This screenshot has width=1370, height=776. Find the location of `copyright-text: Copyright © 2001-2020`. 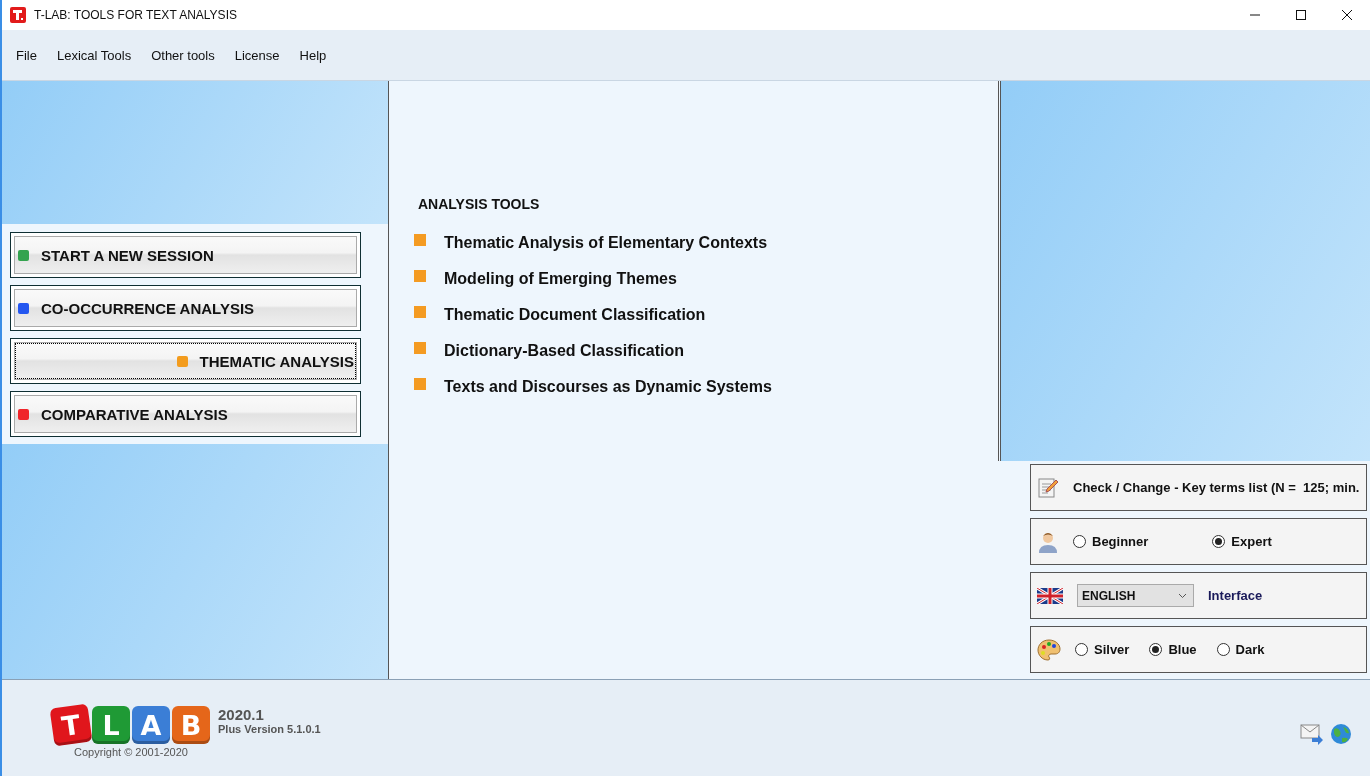

copyright-text: Copyright © 2001-2020 is located at coordinates (131, 752).